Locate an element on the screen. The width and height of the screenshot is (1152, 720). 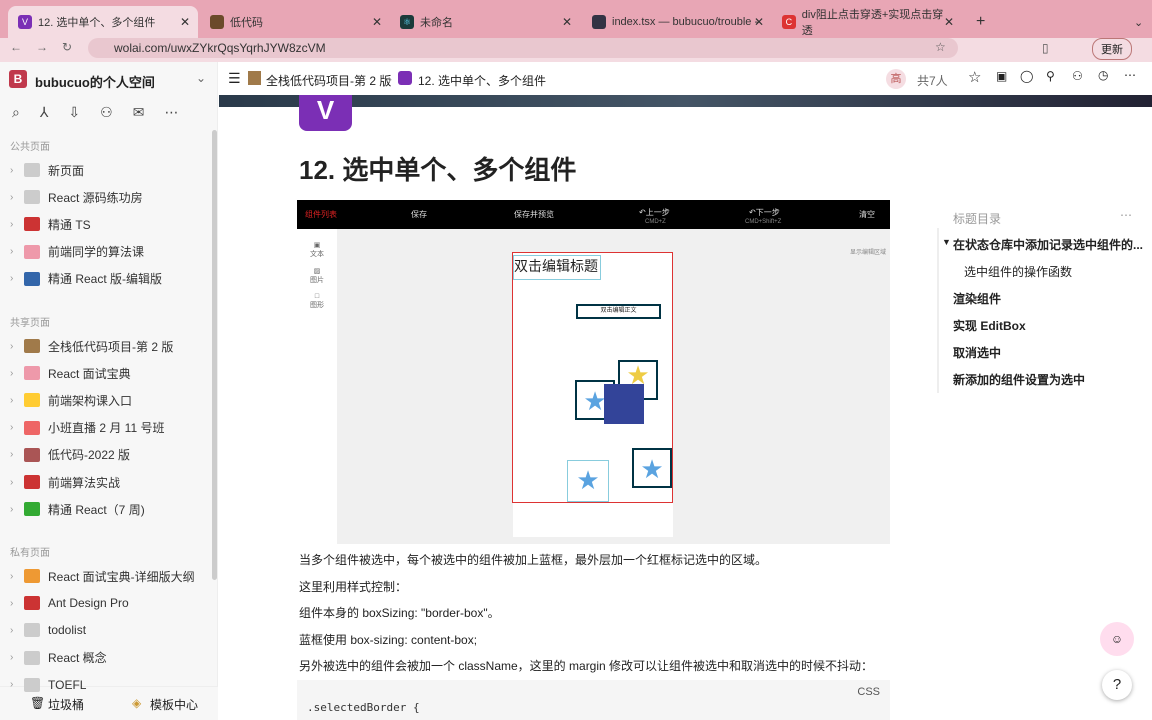
inbox-icon: ✉ is located at coordinates (139, 112).